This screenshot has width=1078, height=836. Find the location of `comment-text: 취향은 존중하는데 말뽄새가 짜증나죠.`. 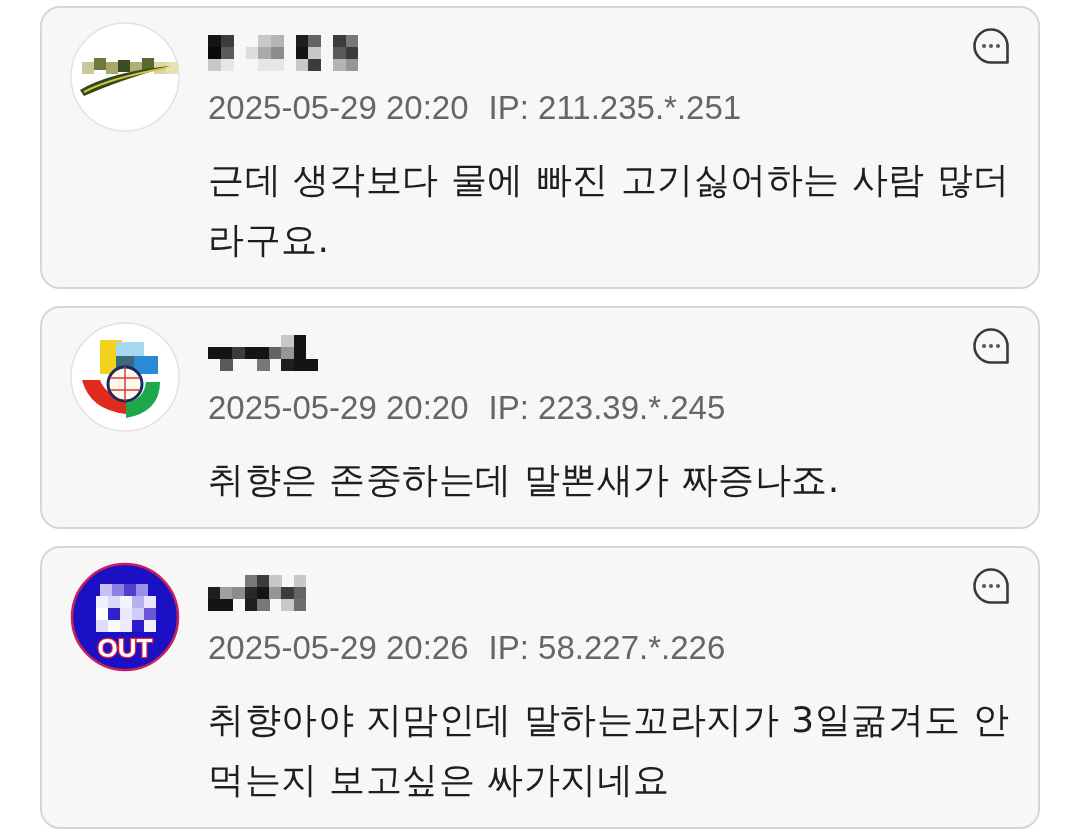

comment-text: 취향은 존중하는데 말뽄새가 짜증나죠. is located at coordinates (524, 480).